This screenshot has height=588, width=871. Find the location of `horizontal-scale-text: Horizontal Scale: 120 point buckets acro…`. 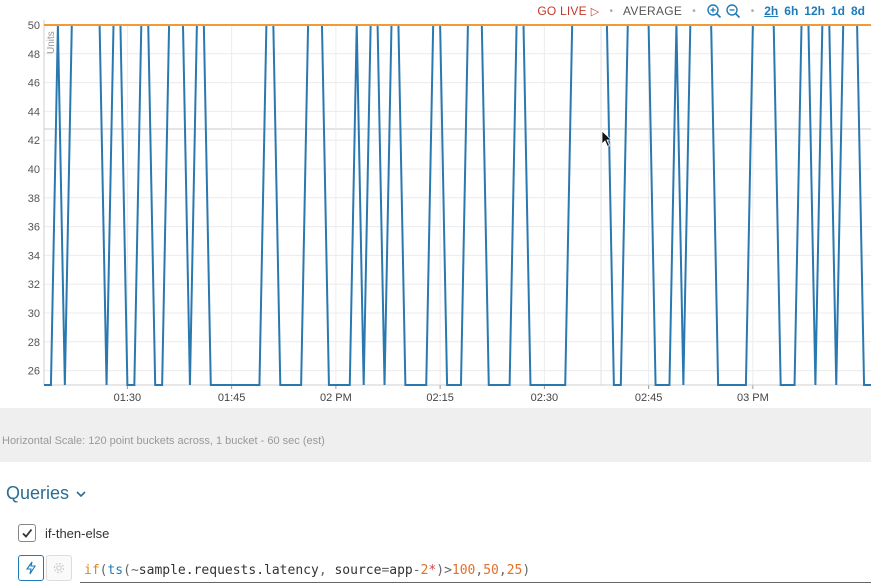

horizontal-scale-text: Horizontal Scale: 120 point buckets acro… is located at coordinates (163, 441).